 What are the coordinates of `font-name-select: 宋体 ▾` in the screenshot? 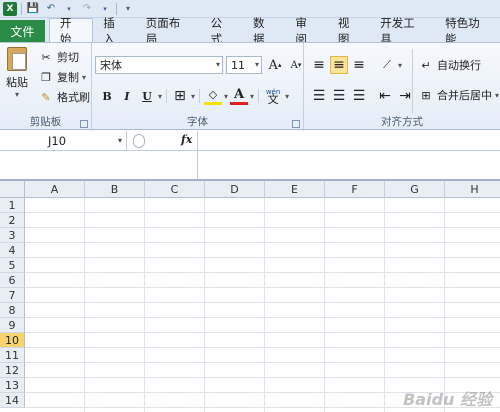 It's located at (159, 65).